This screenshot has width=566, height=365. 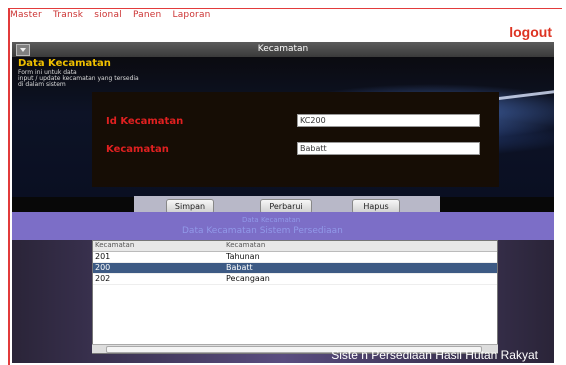 What do you see at coordinates (42, 84) in the screenshot?
I see `description-line: di dalam sistem` at bounding box center [42, 84].